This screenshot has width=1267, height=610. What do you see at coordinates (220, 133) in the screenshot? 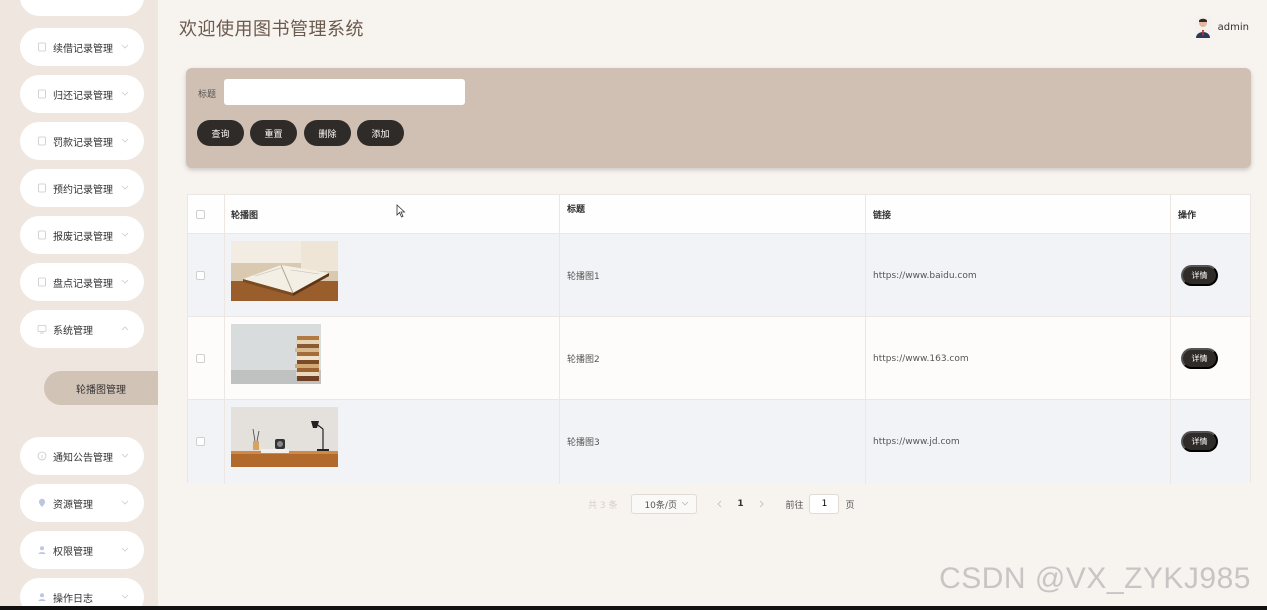
I see `query-button: 查询` at bounding box center [220, 133].